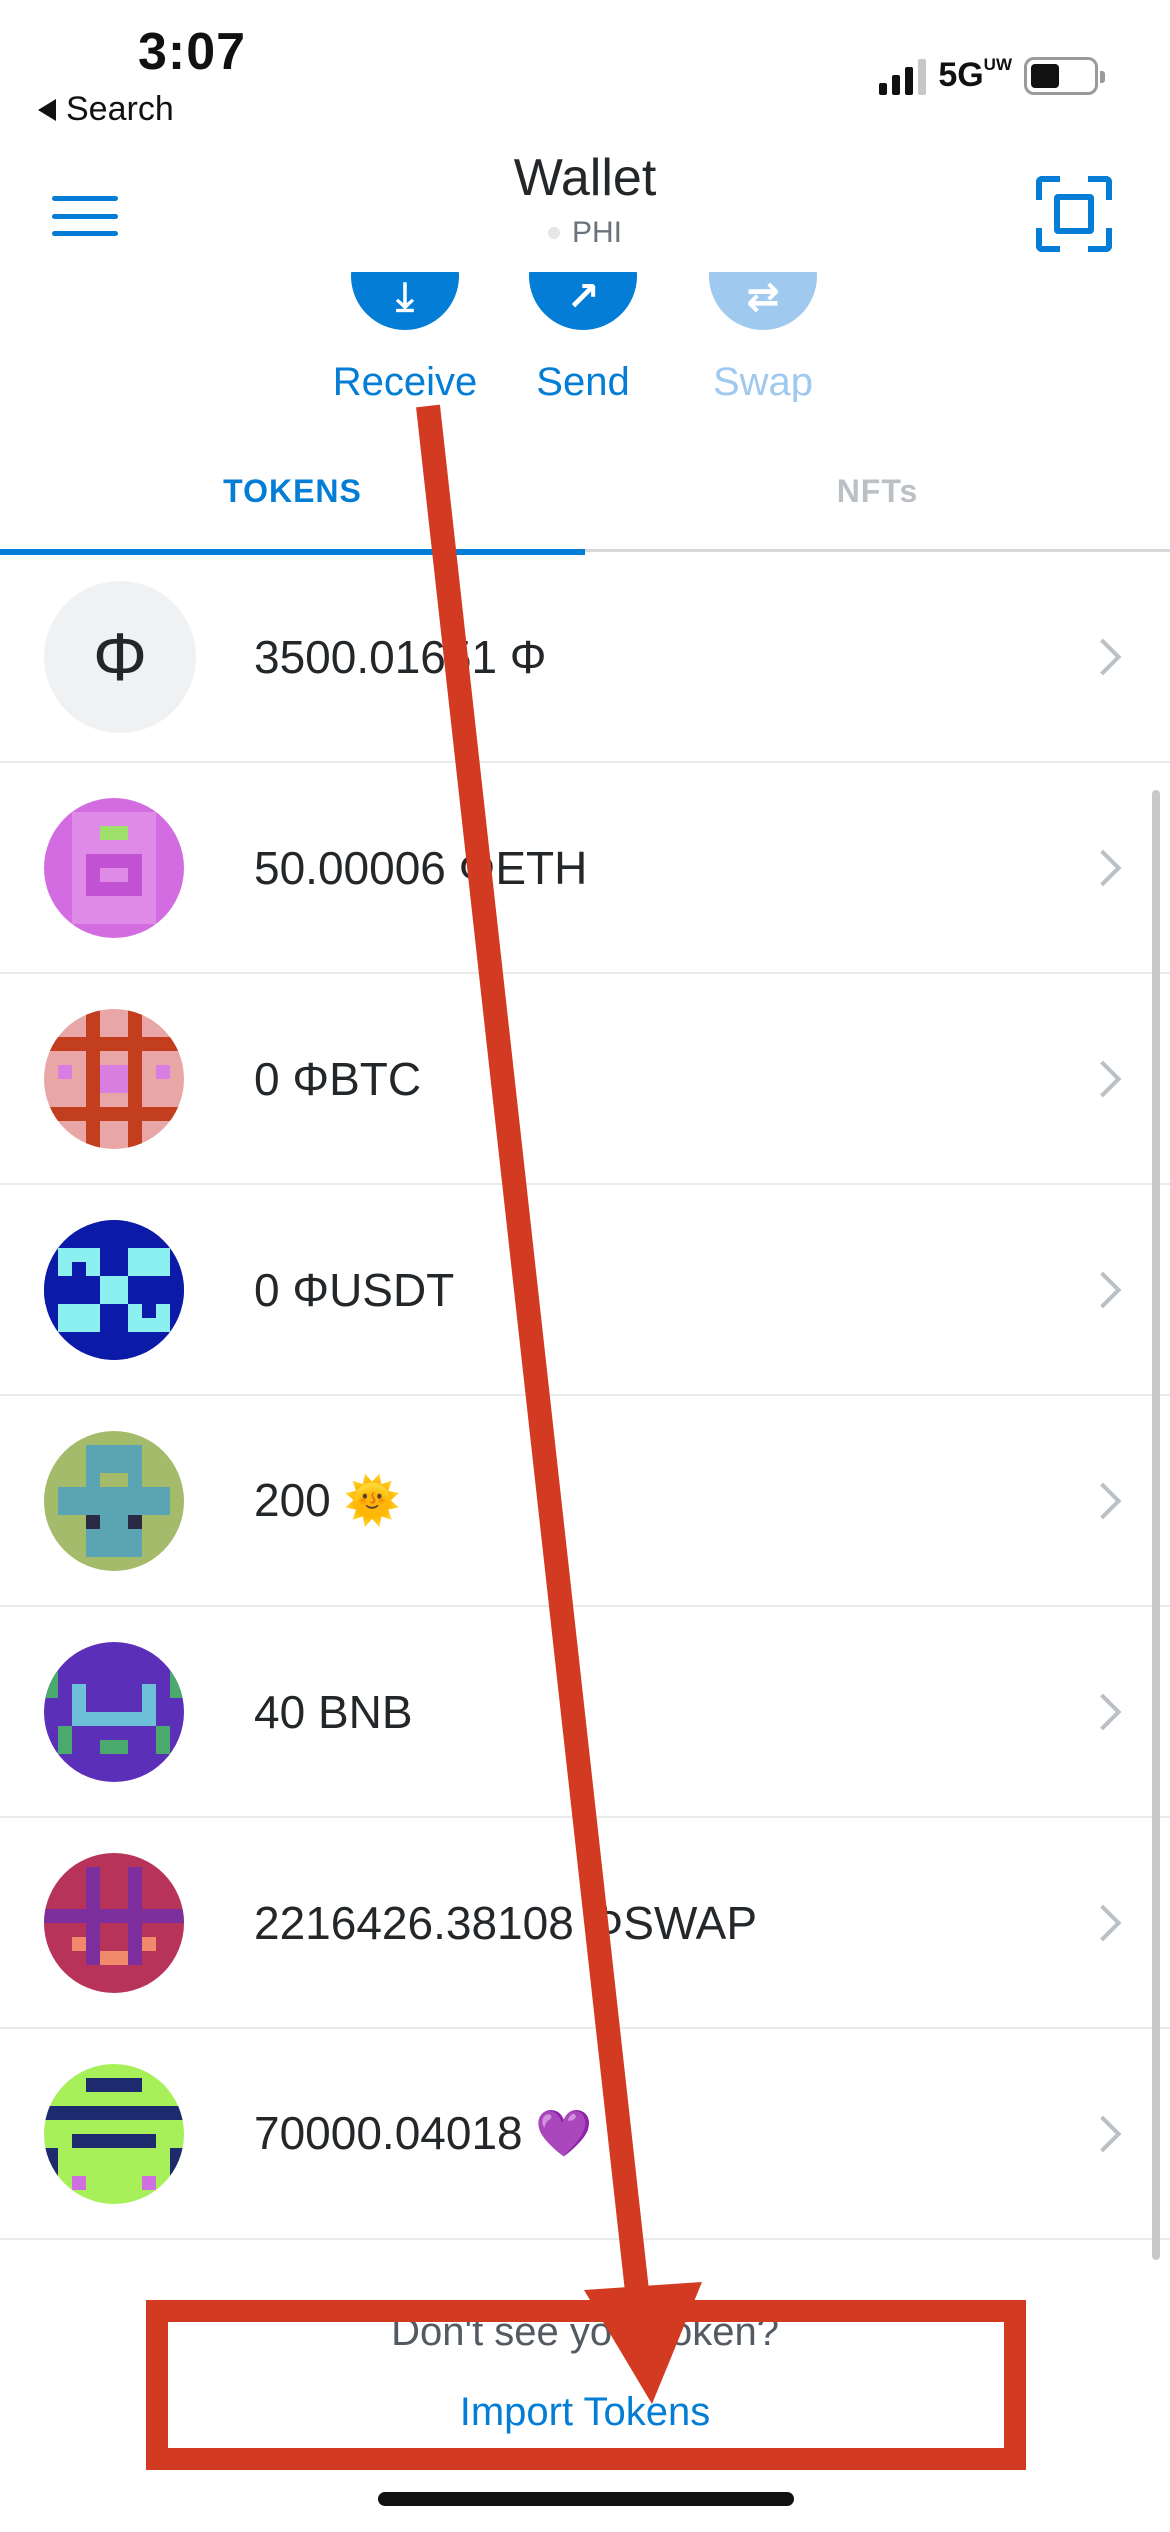 The width and height of the screenshot is (1170, 2532). I want to click on swap-button: ⇄ Swap, so click(763, 337).